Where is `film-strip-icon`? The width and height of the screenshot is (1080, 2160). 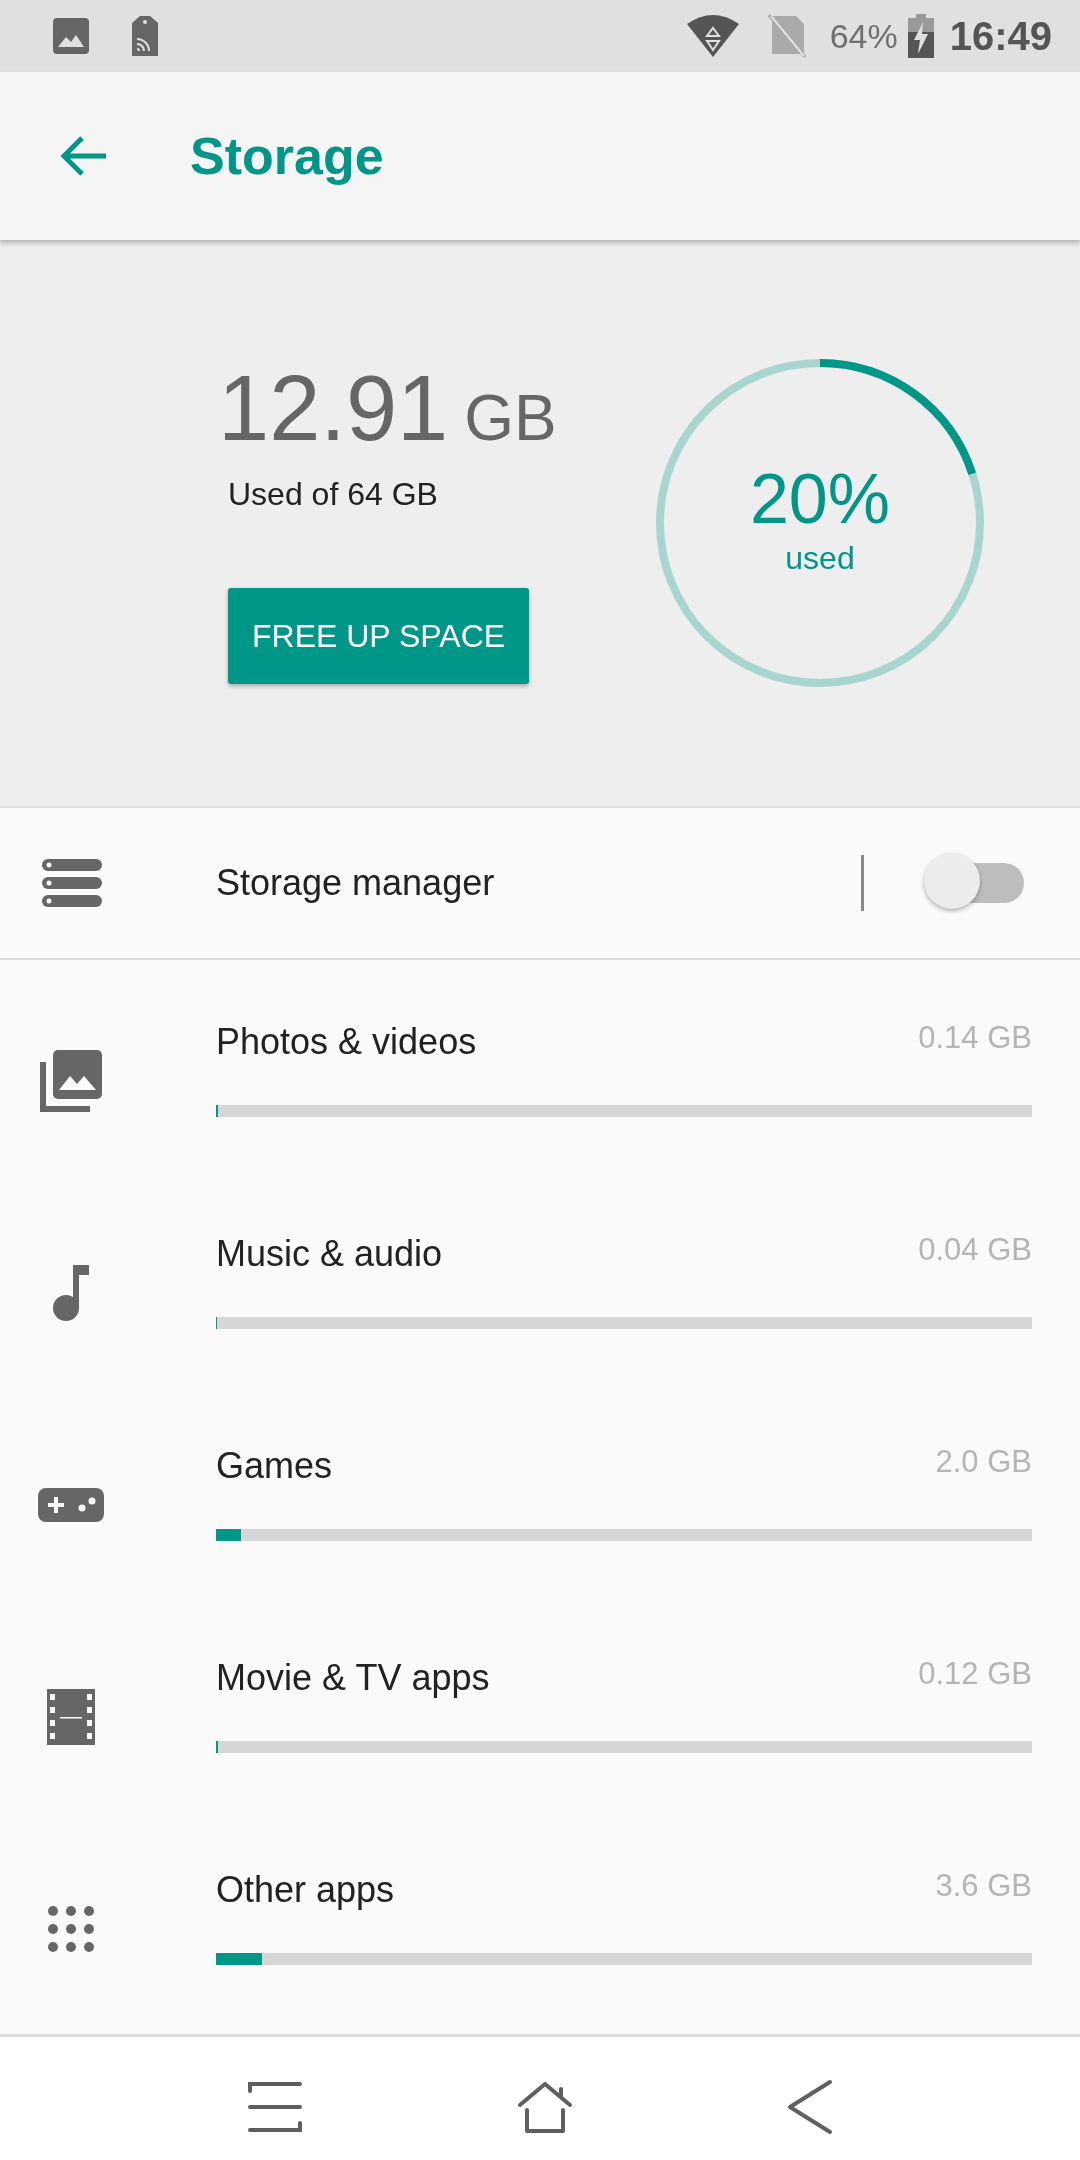 film-strip-icon is located at coordinates (71, 1717).